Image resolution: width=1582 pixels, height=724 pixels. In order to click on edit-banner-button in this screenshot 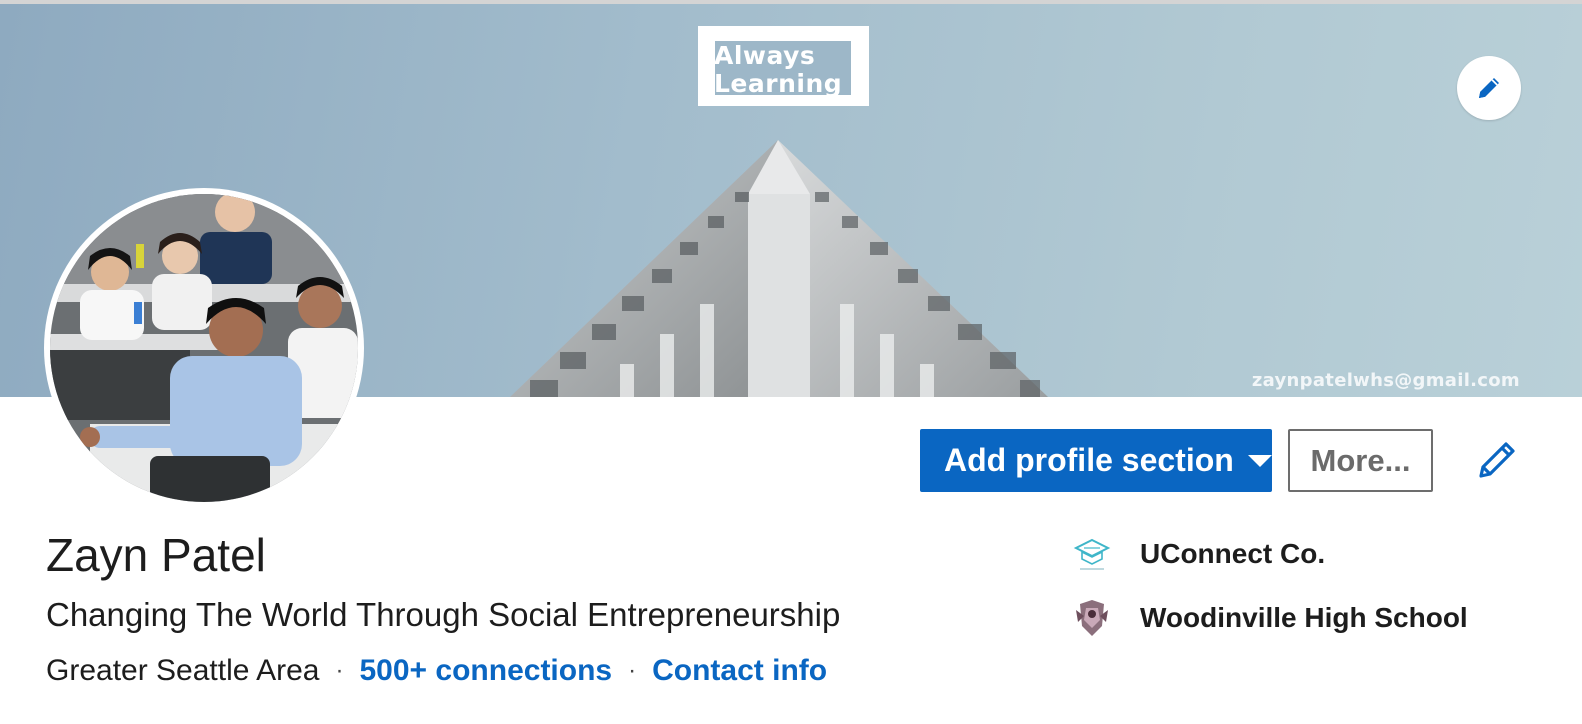, I will do `click(1489, 88)`.